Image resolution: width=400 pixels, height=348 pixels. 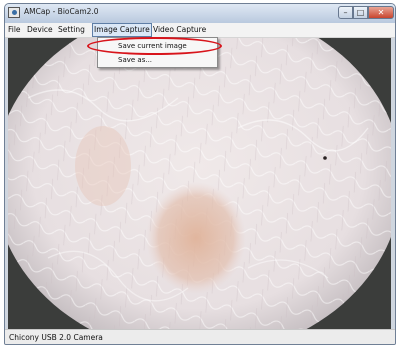 What do you see at coordinates (56, 337) in the screenshot?
I see `camera-status: Chicony USB 2.0 Camera` at bounding box center [56, 337].